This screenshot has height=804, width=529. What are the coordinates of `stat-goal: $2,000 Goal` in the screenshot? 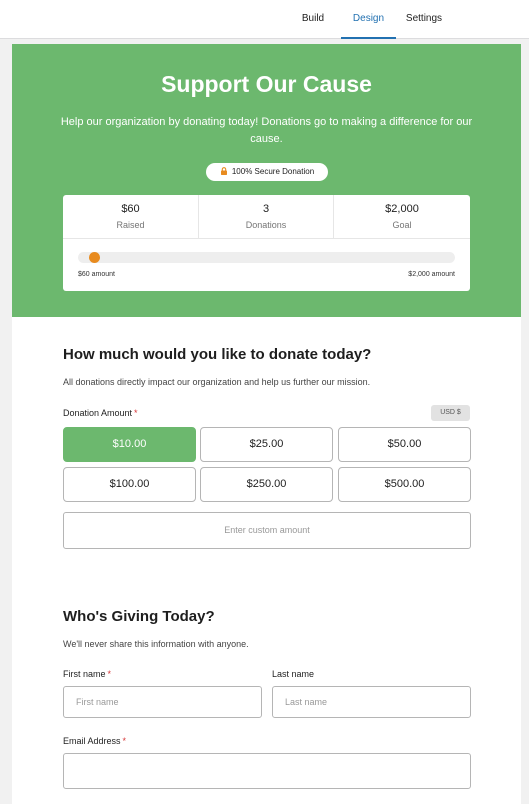 It's located at (402, 217).